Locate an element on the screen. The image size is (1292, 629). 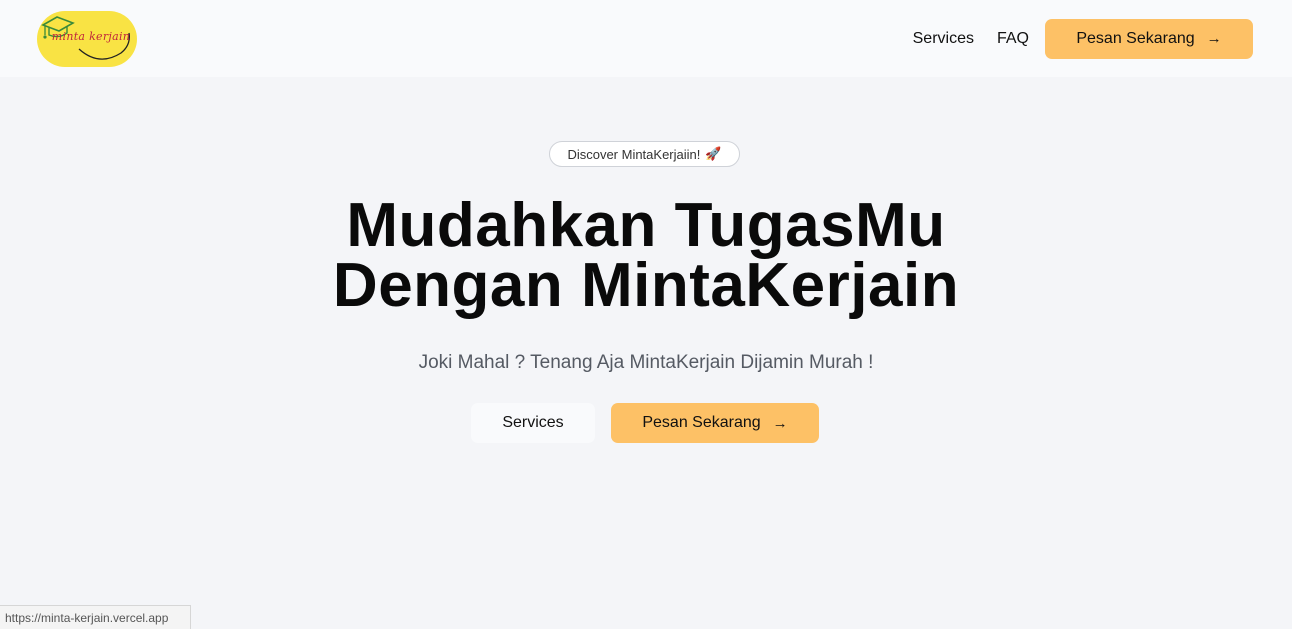
hero-order-button: Pesan Sekarang → is located at coordinates (715, 423).